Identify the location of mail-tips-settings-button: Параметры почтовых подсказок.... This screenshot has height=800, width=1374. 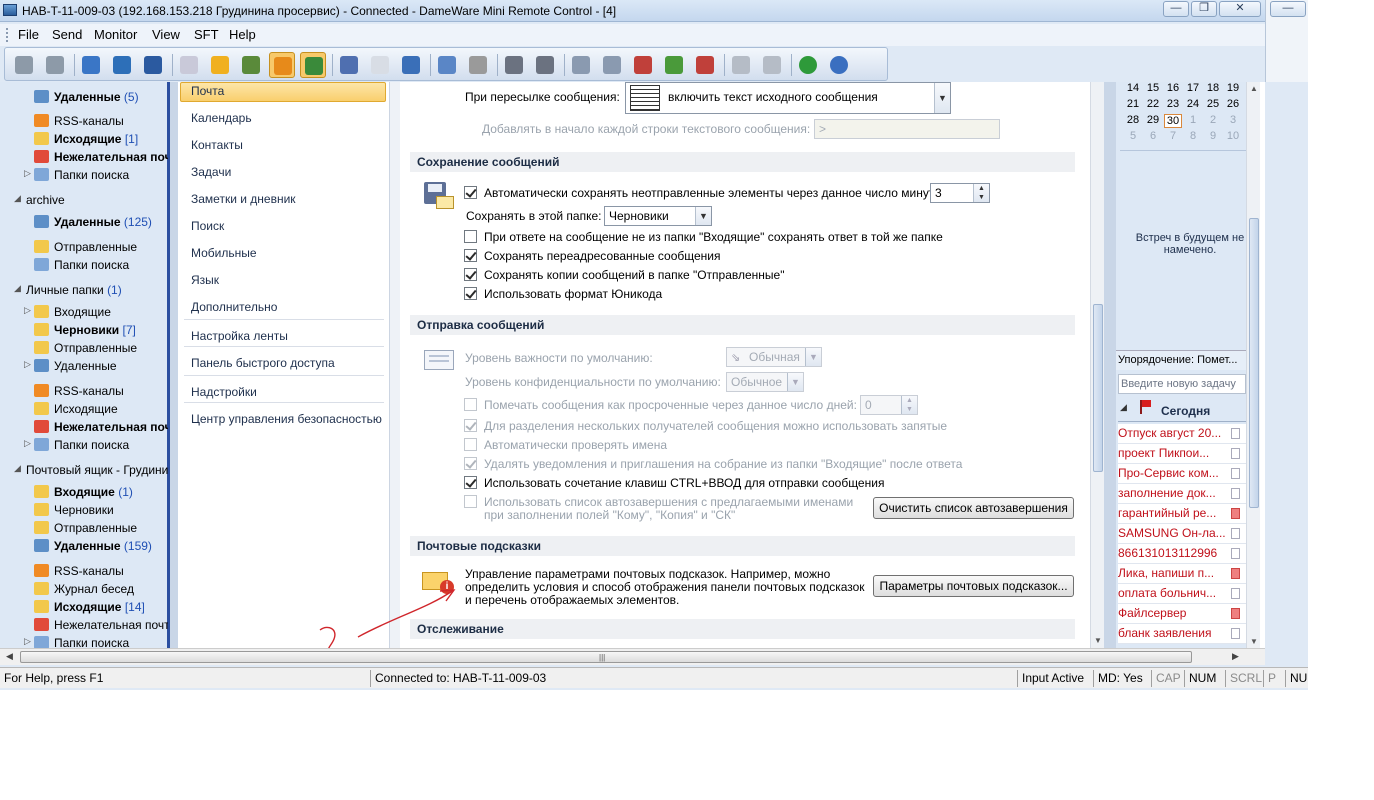
(973, 586).